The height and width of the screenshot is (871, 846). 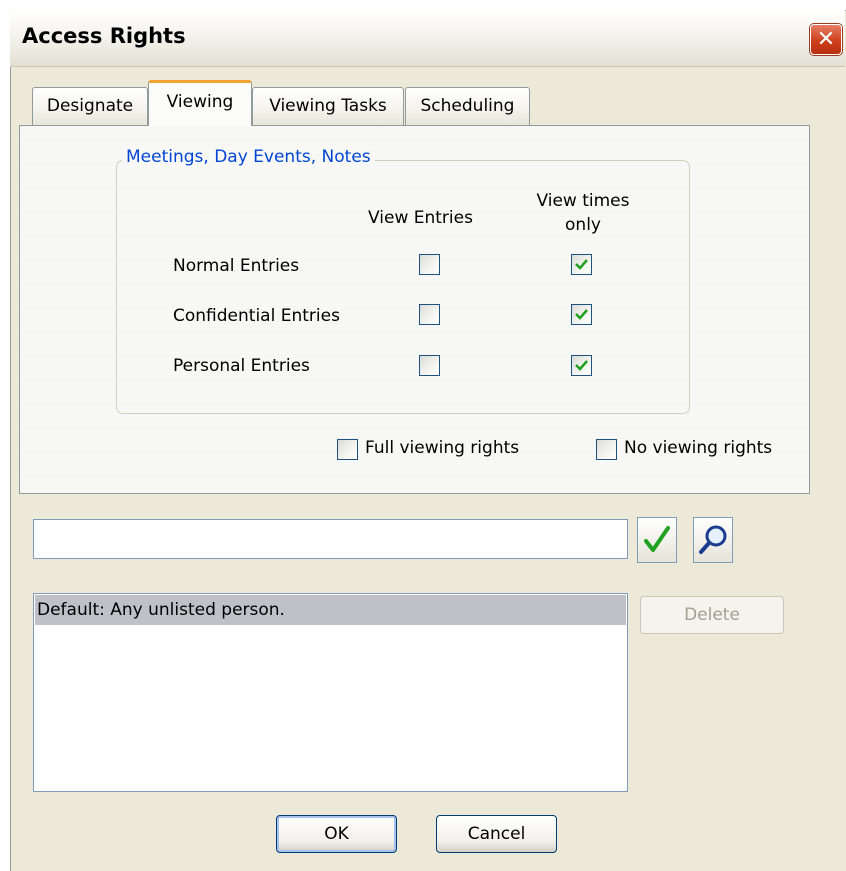 I want to click on check-icon, so click(x=657, y=539).